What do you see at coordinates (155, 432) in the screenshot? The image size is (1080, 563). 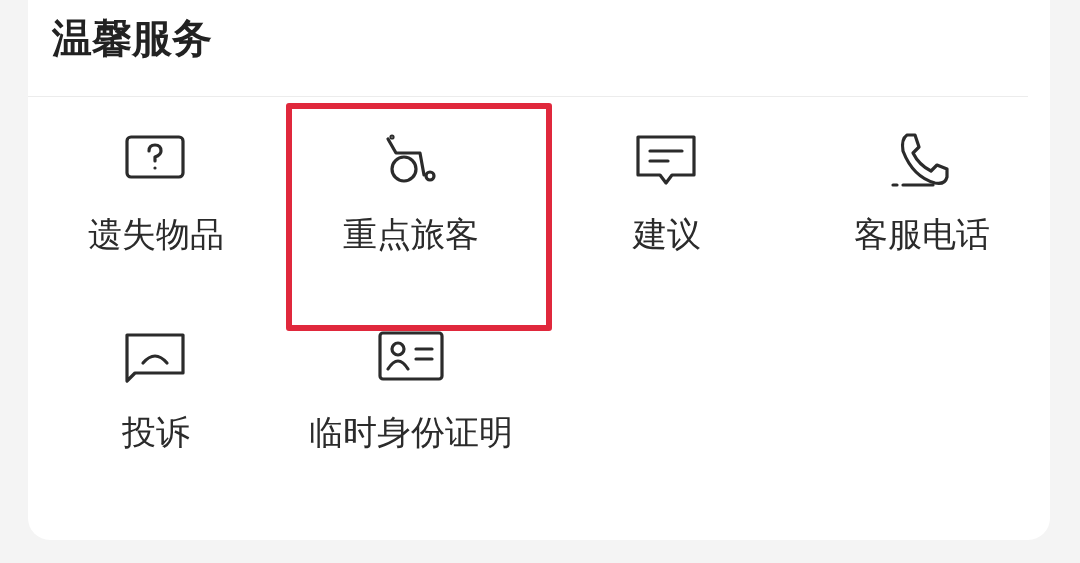 I see `service-item: 投诉` at bounding box center [155, 432].